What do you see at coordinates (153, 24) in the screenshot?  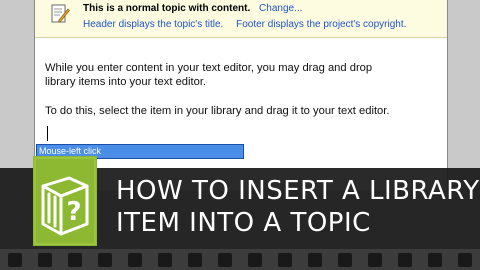 I see `header-info-link: Header displays the topic's title.` at bounding box center [153, 24].